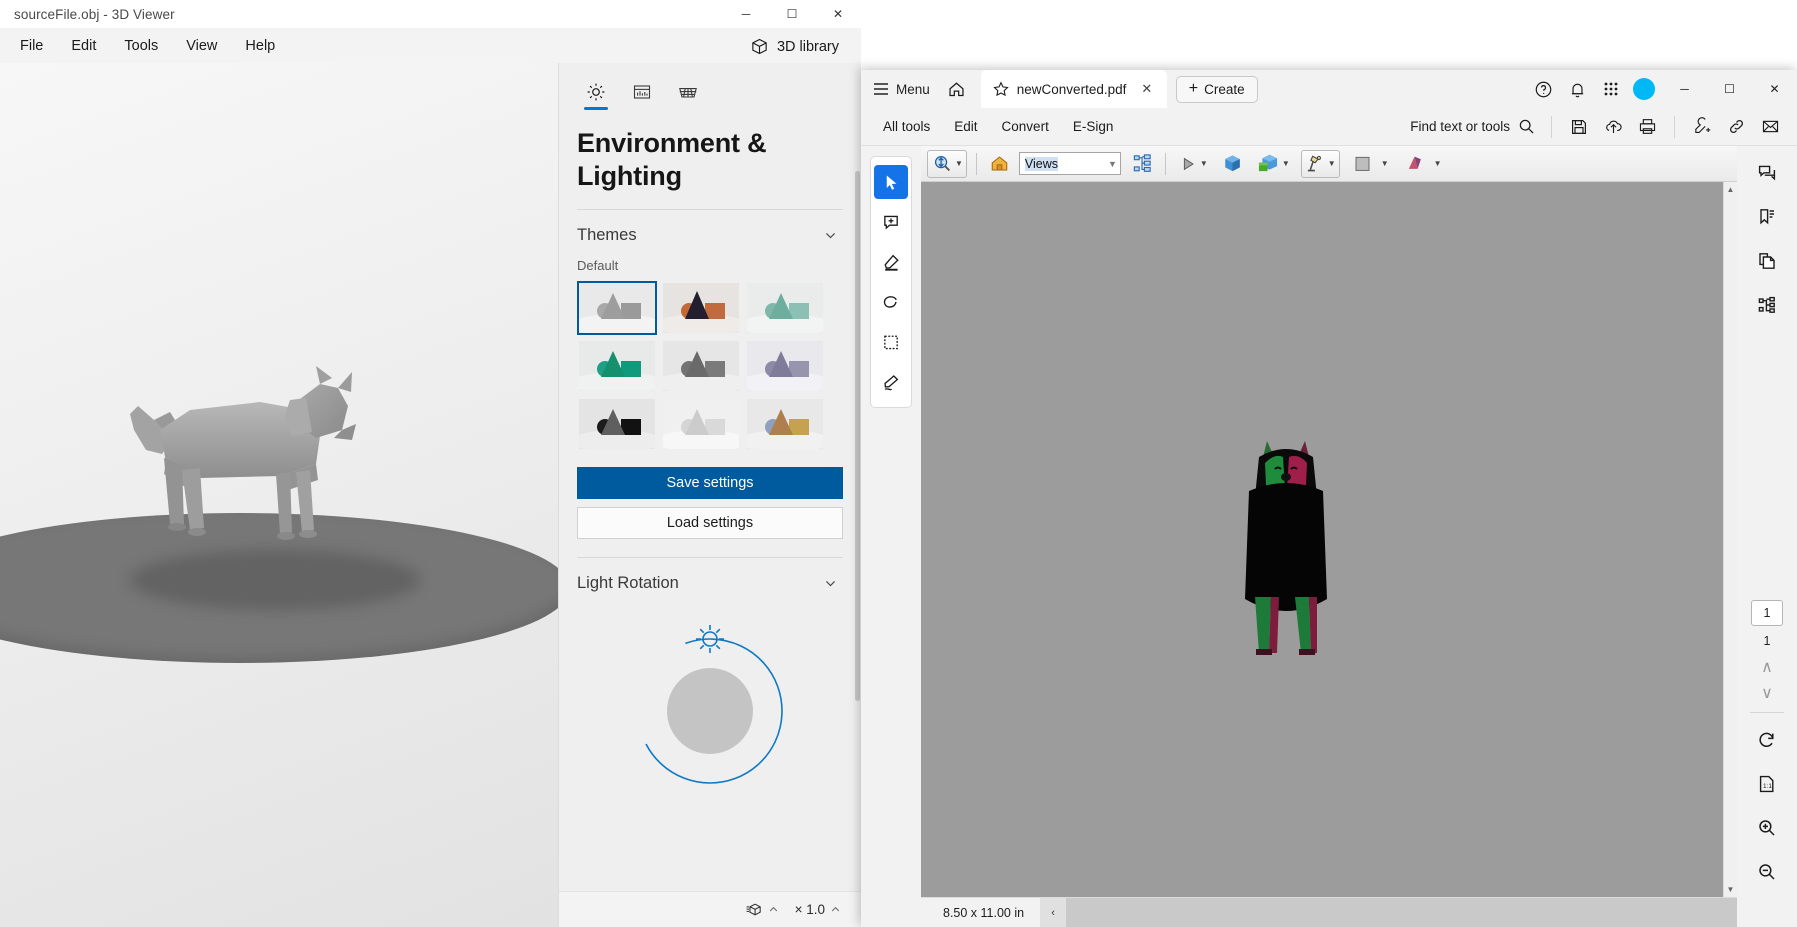  What do you see at coordinates (1611, 89) in the screenshot?
I see `apps-button` at bounding box center [1611, 89].